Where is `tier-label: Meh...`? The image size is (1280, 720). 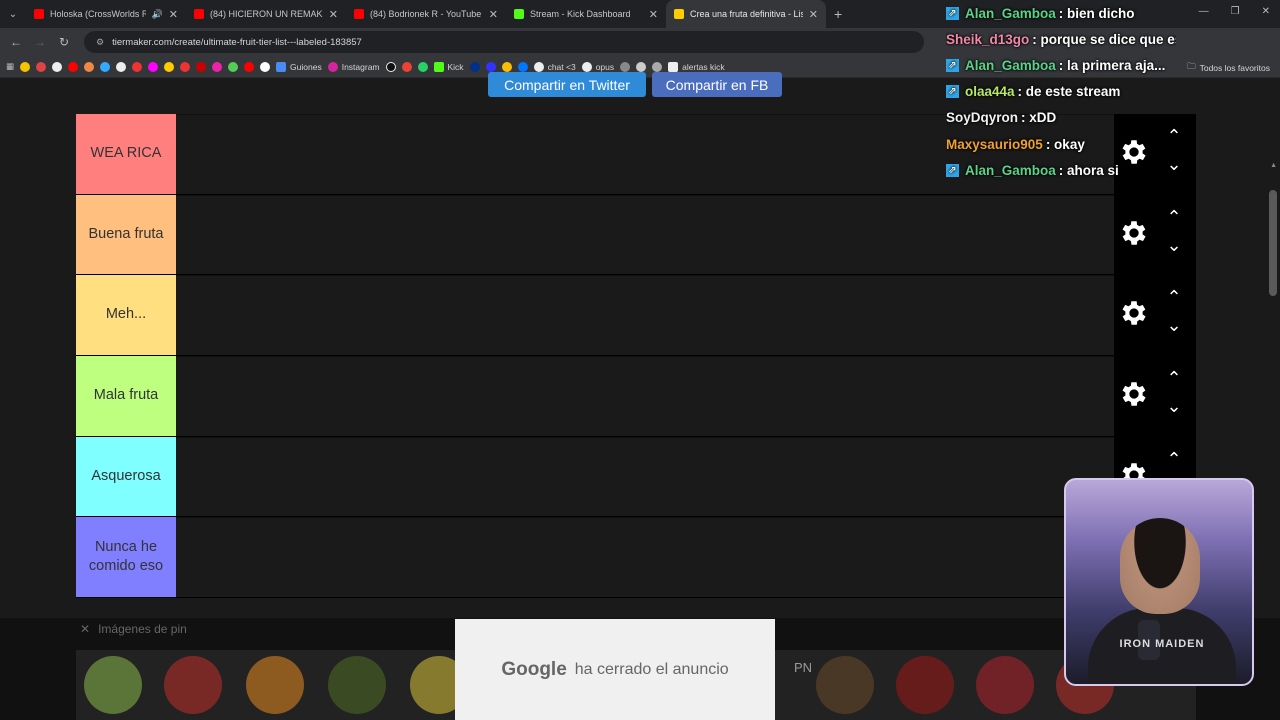
tier-label: Meh... is located at coordinates (126, 315).